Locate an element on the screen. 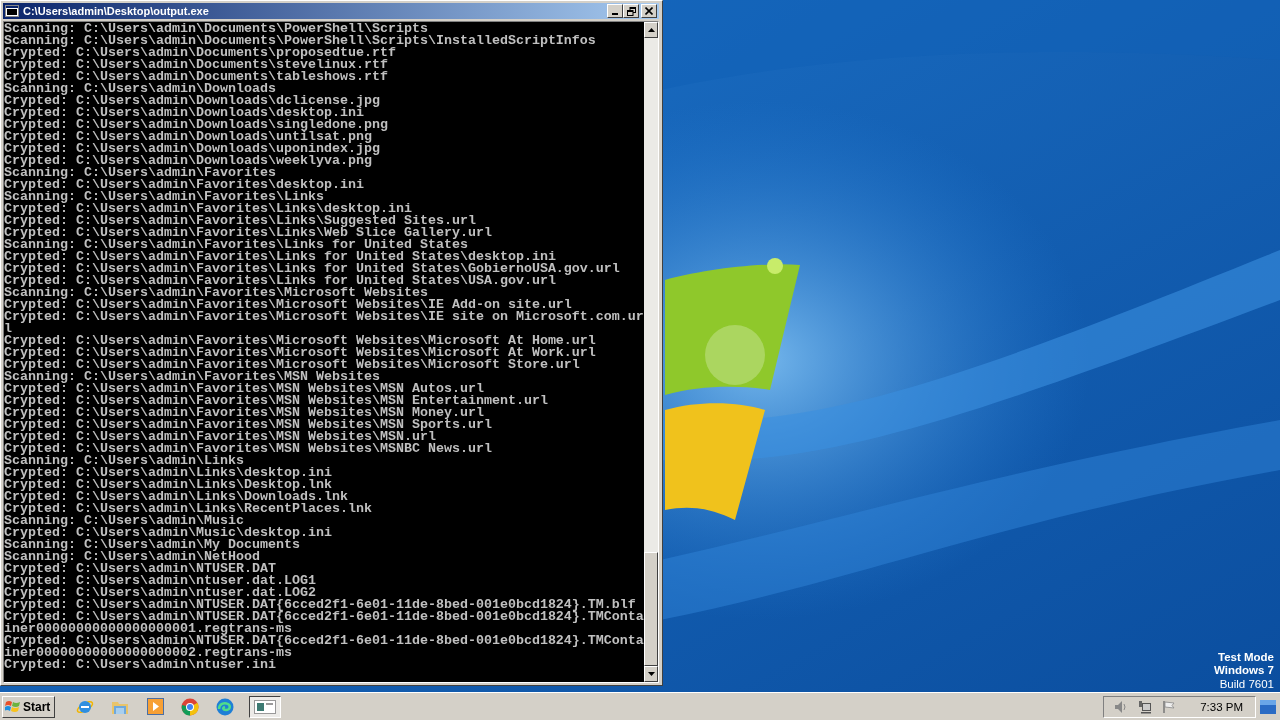 The width and height of the screenshot is (1280, 720). scroll-down-button is located at coordinates (651, 674).